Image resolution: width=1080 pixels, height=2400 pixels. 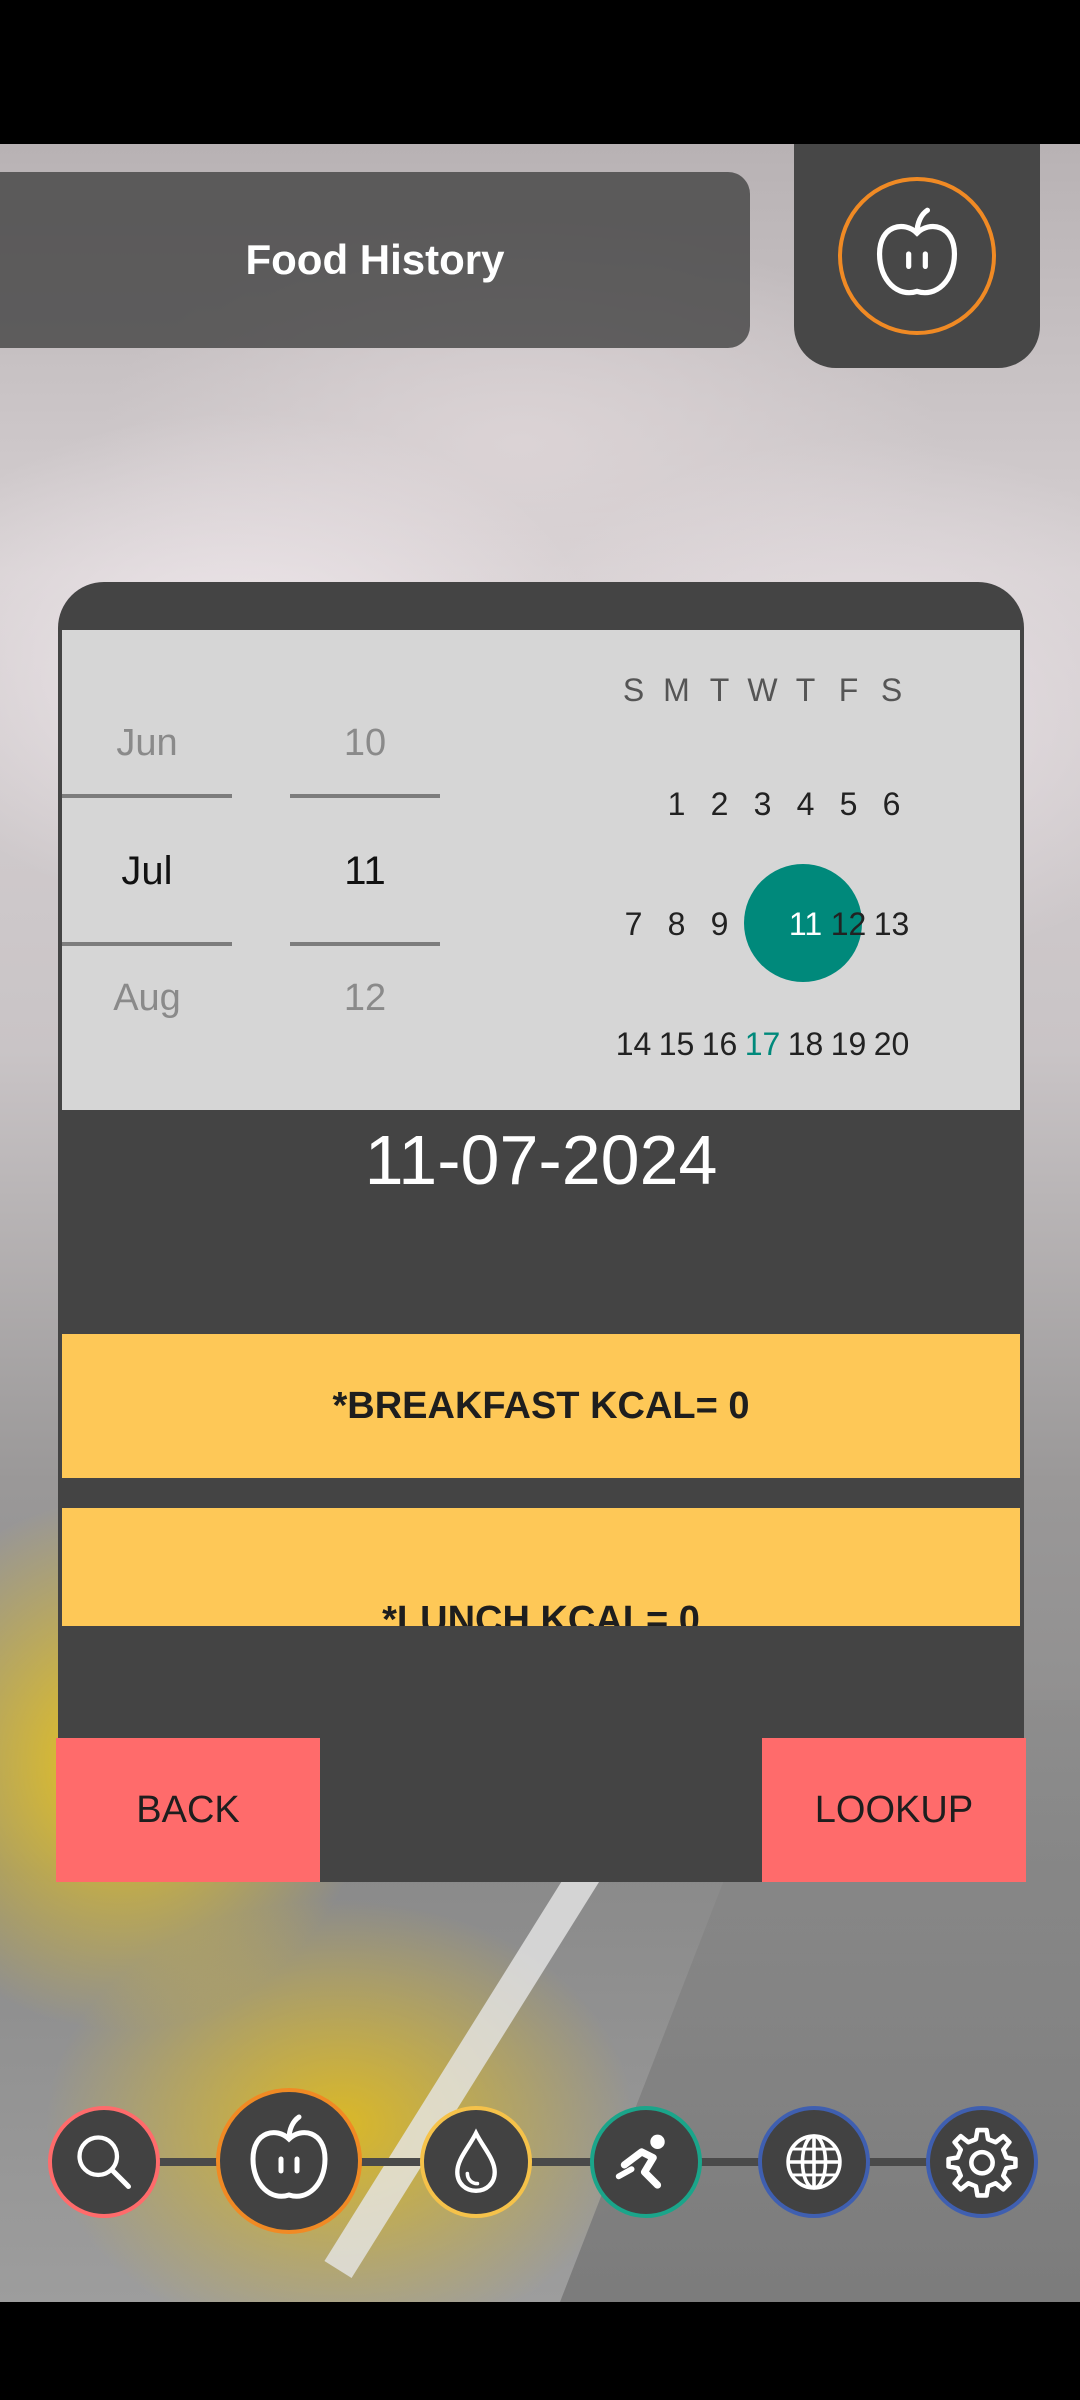 I want to click on calendar-day: 14, so click(x=633, y=1044).